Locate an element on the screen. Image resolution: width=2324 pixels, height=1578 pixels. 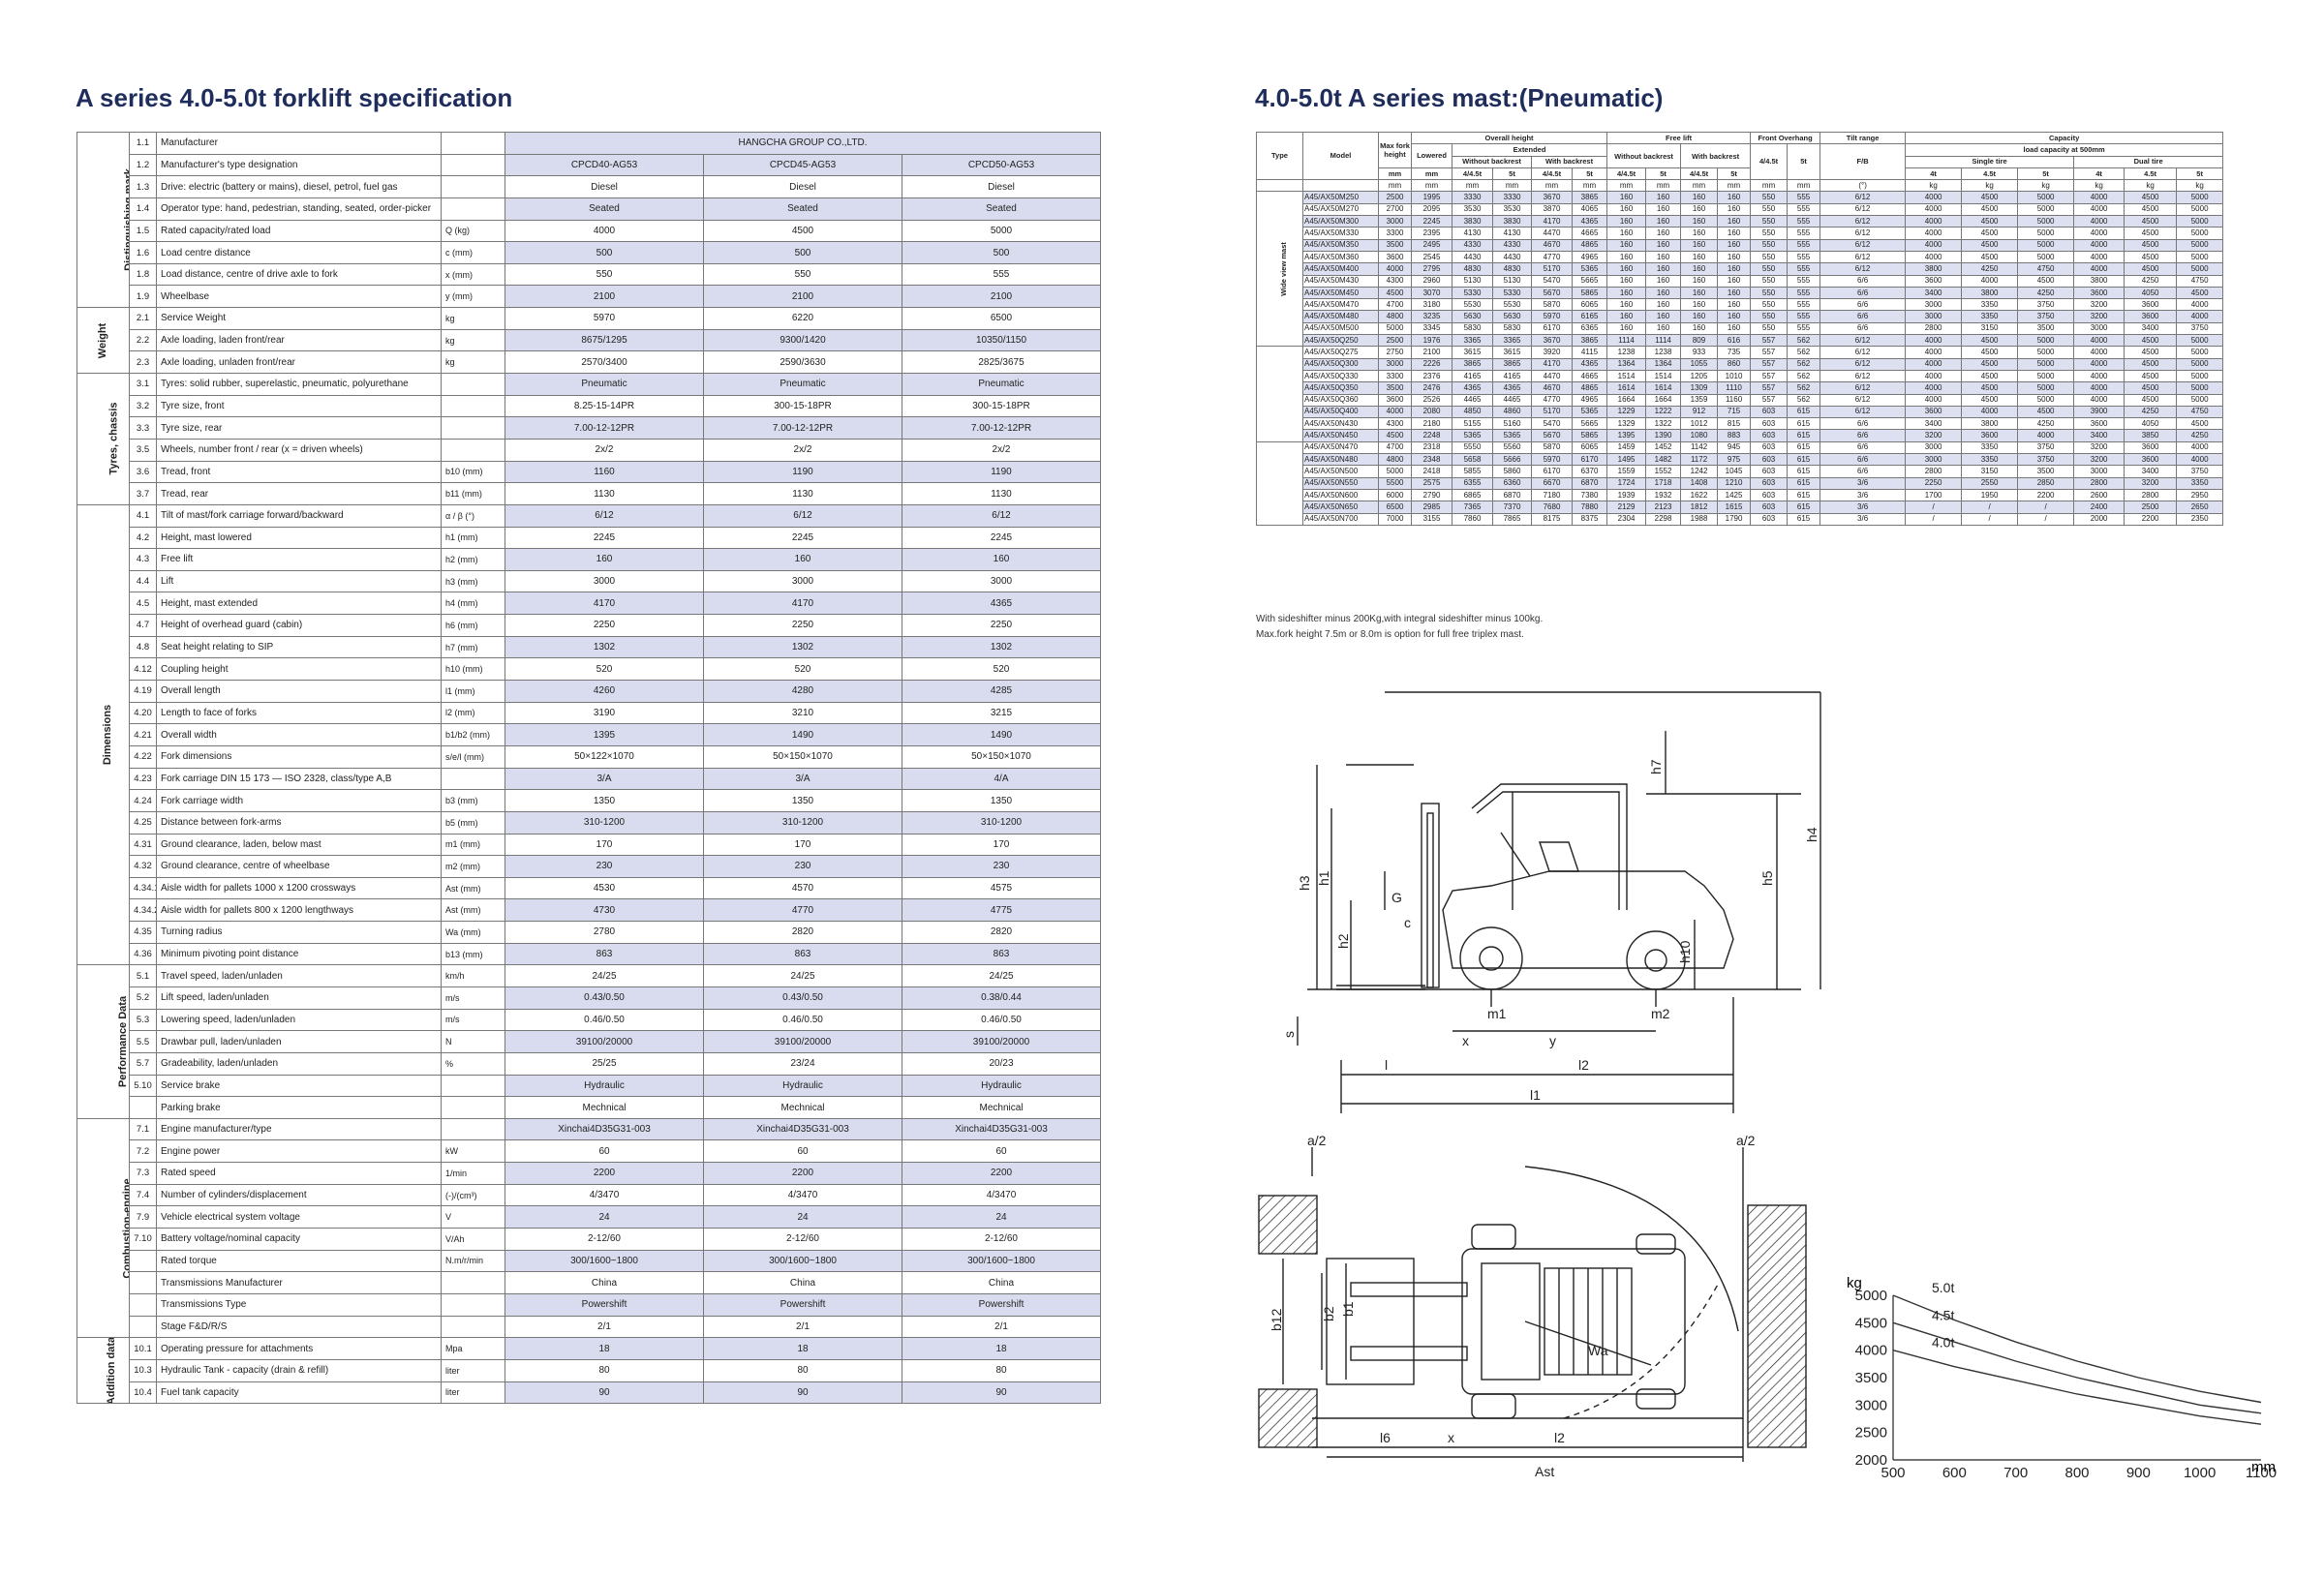
mast-value-cell: 1055 is located at coordinates (1700, 364).